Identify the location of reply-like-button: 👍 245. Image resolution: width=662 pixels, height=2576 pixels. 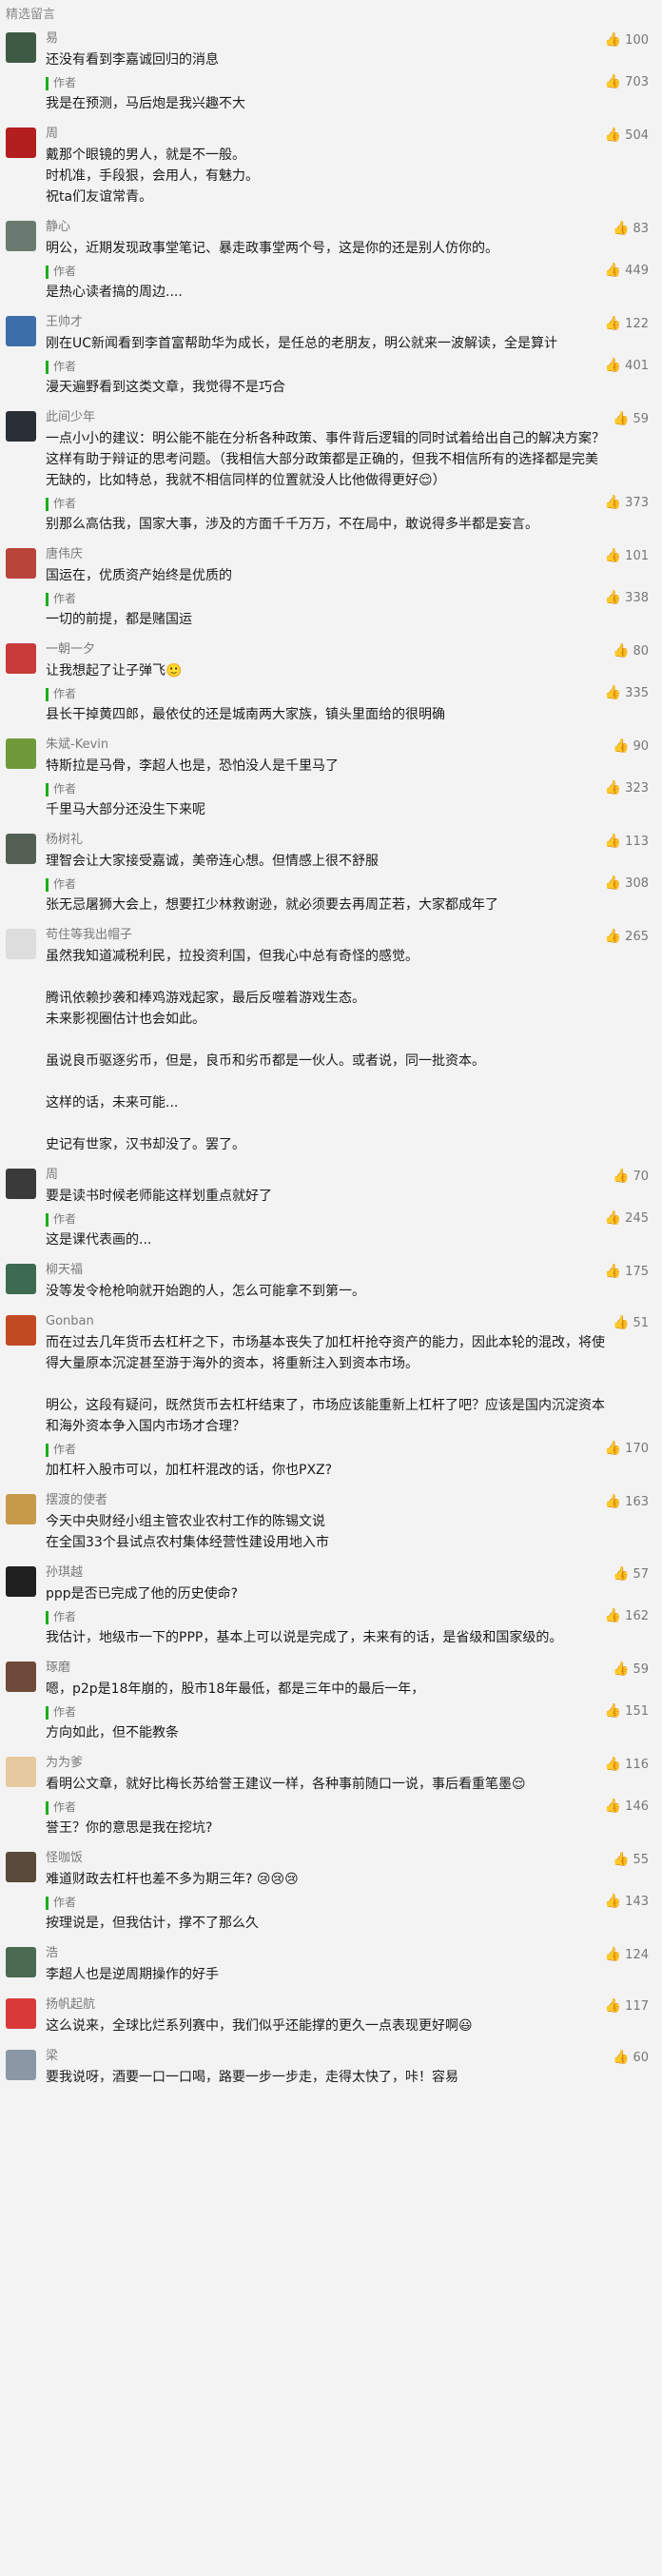
(627, 1218).